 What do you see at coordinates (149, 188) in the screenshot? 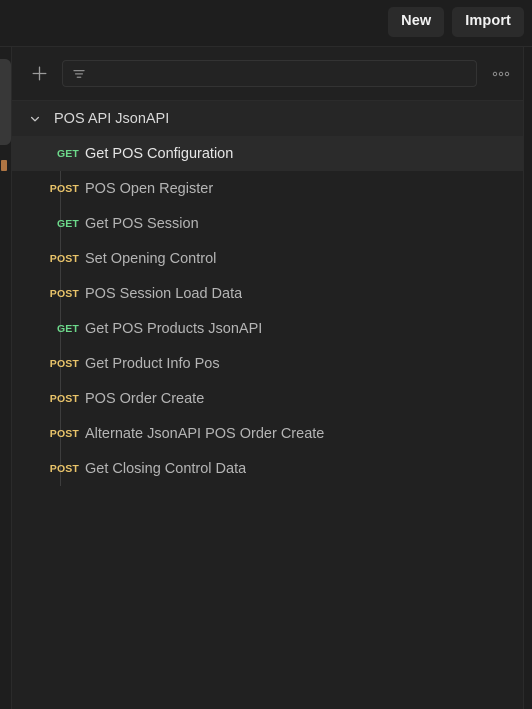
I see `request-name: POS Open Register` at bounding box center [149, 188].